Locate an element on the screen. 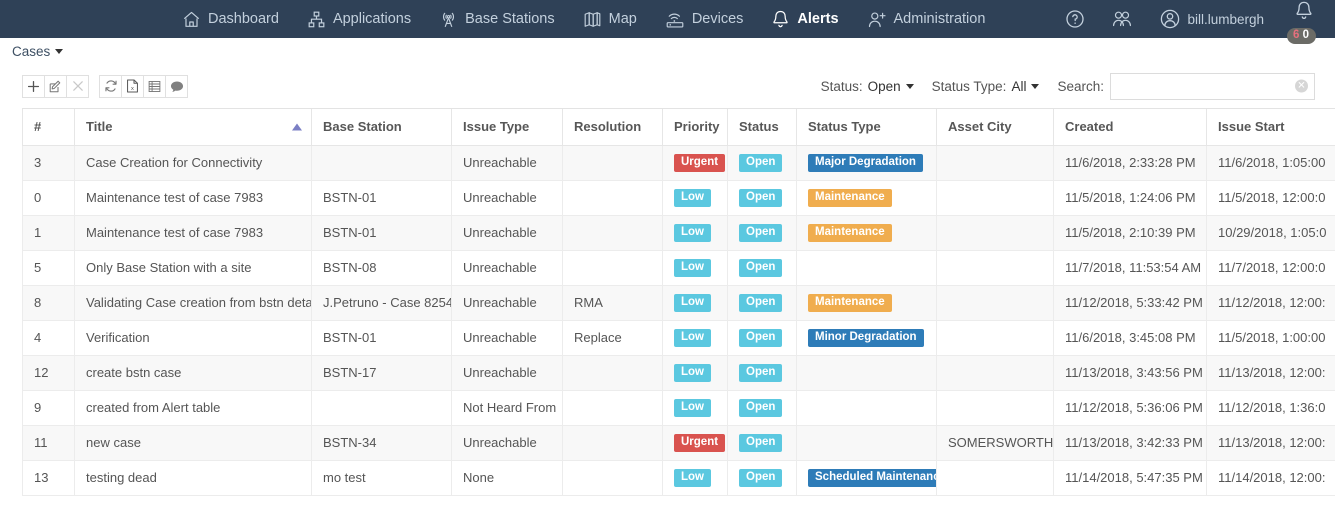 This screenshot has height=510, width=1335. search-label: Search: is located at coordinates (1080, 86).